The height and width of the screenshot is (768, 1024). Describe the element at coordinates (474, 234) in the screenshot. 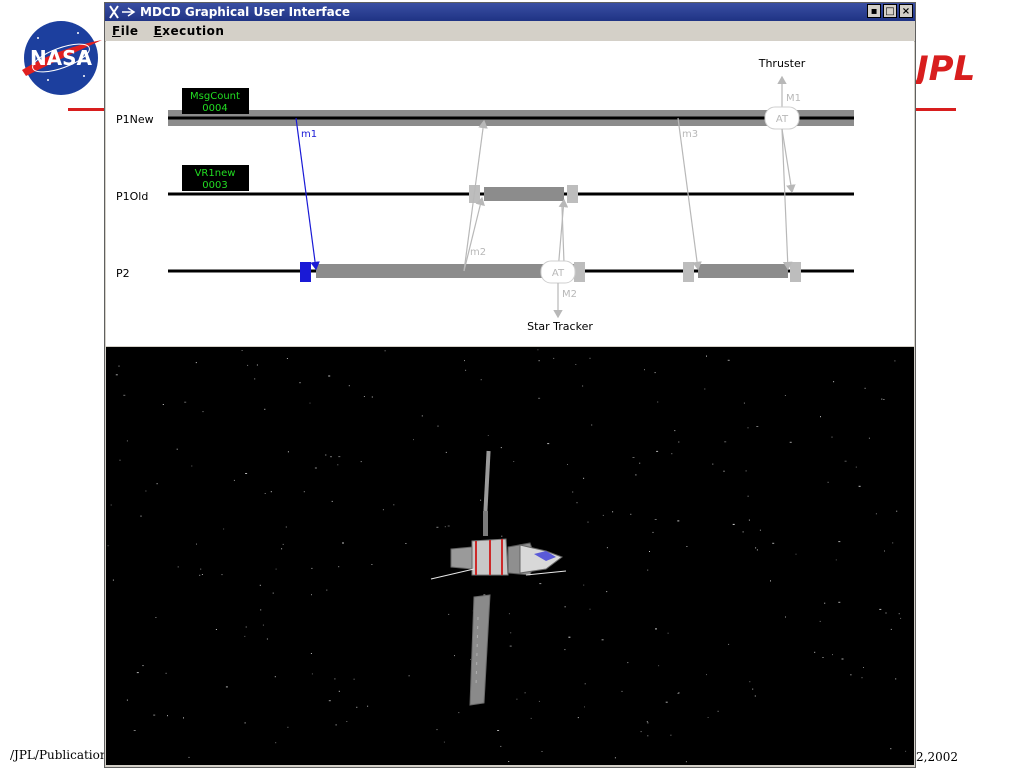

I see `message-m2-arrow` at that location.